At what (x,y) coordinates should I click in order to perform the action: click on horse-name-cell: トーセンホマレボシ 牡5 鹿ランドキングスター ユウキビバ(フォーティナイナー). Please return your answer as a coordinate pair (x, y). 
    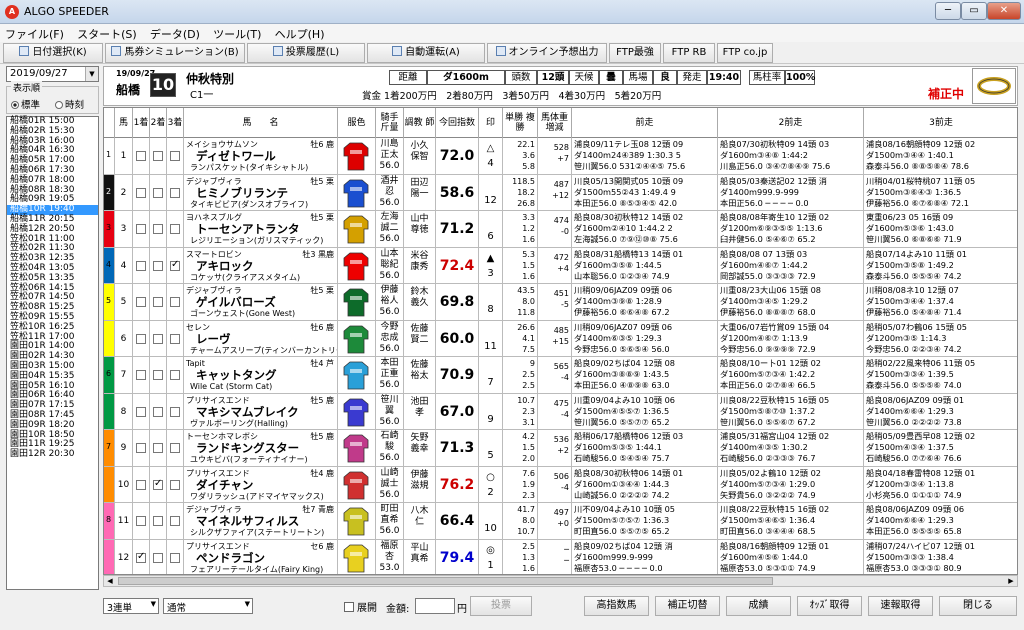
    Looking at the image, I should click on (261, 448).